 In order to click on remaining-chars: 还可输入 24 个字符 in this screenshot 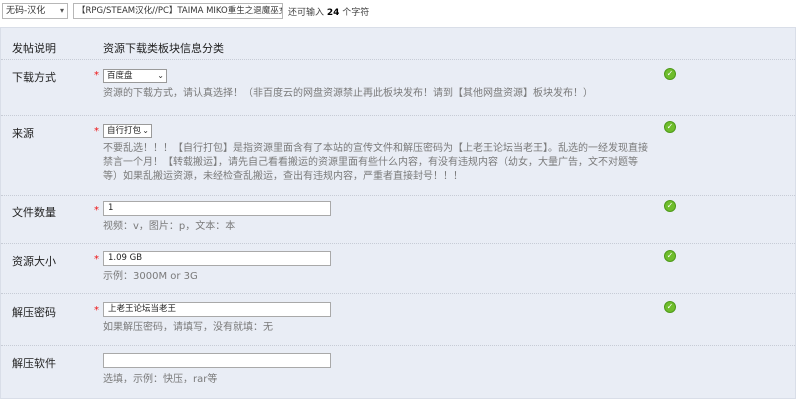, I will do `click(328, 11)`.